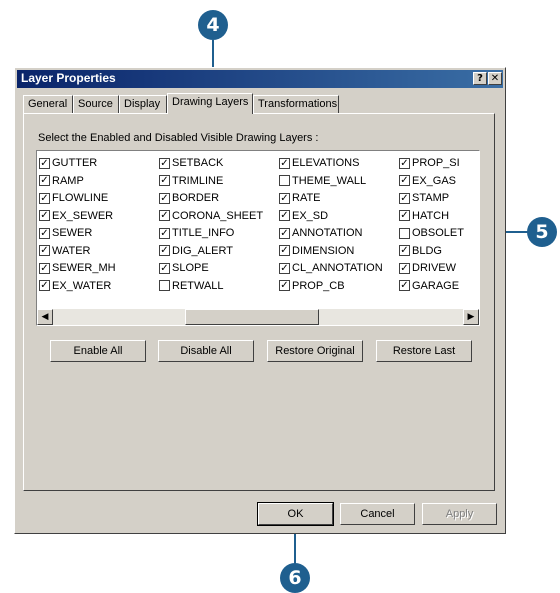 The image size is (560, 593). Describe the element at coordinates (480, 78) in the screenshot. I see `help-button: ?` at that location.